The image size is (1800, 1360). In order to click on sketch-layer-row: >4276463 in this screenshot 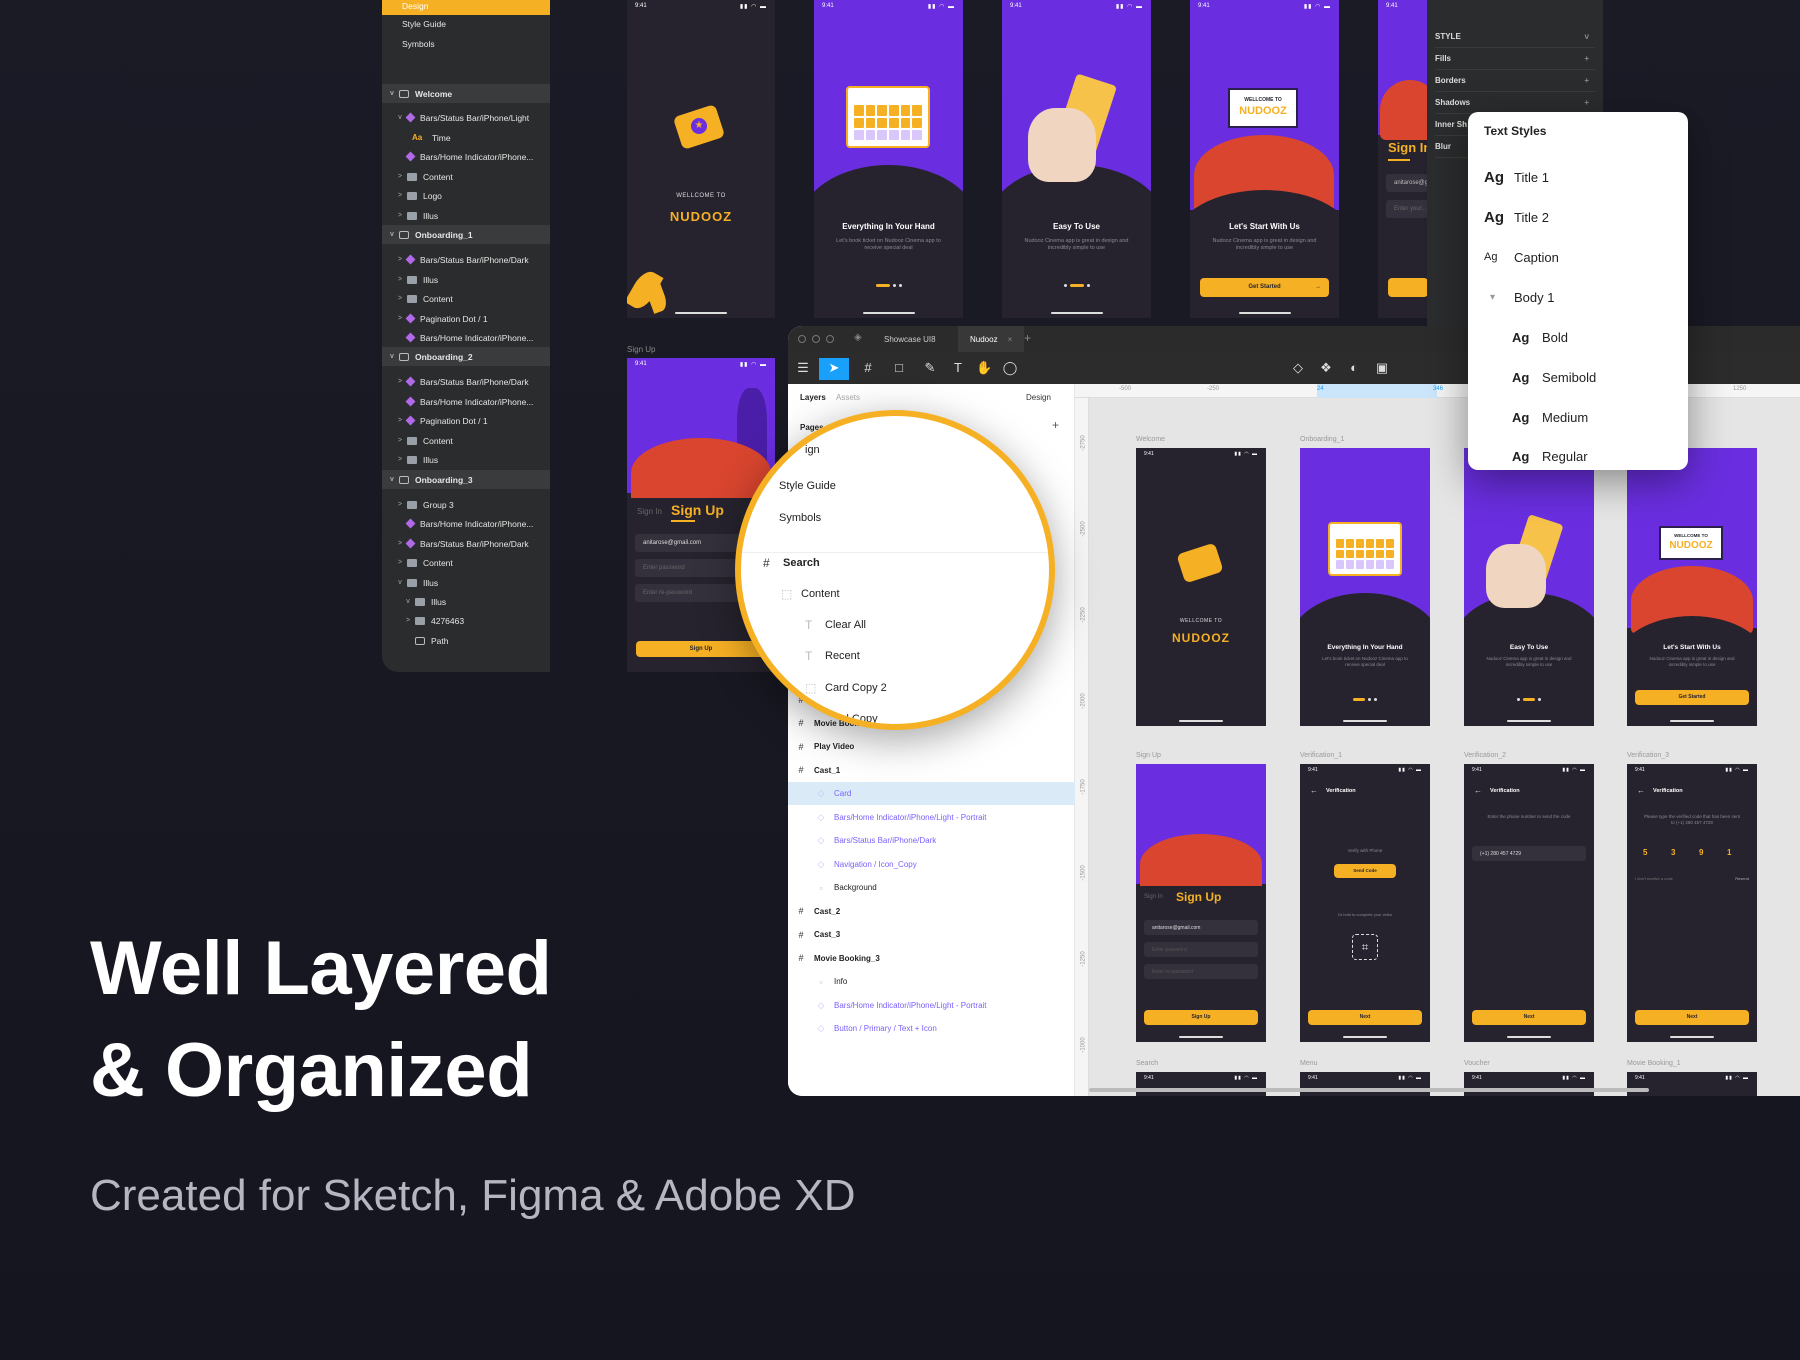, I will do `click(466, 620)`.